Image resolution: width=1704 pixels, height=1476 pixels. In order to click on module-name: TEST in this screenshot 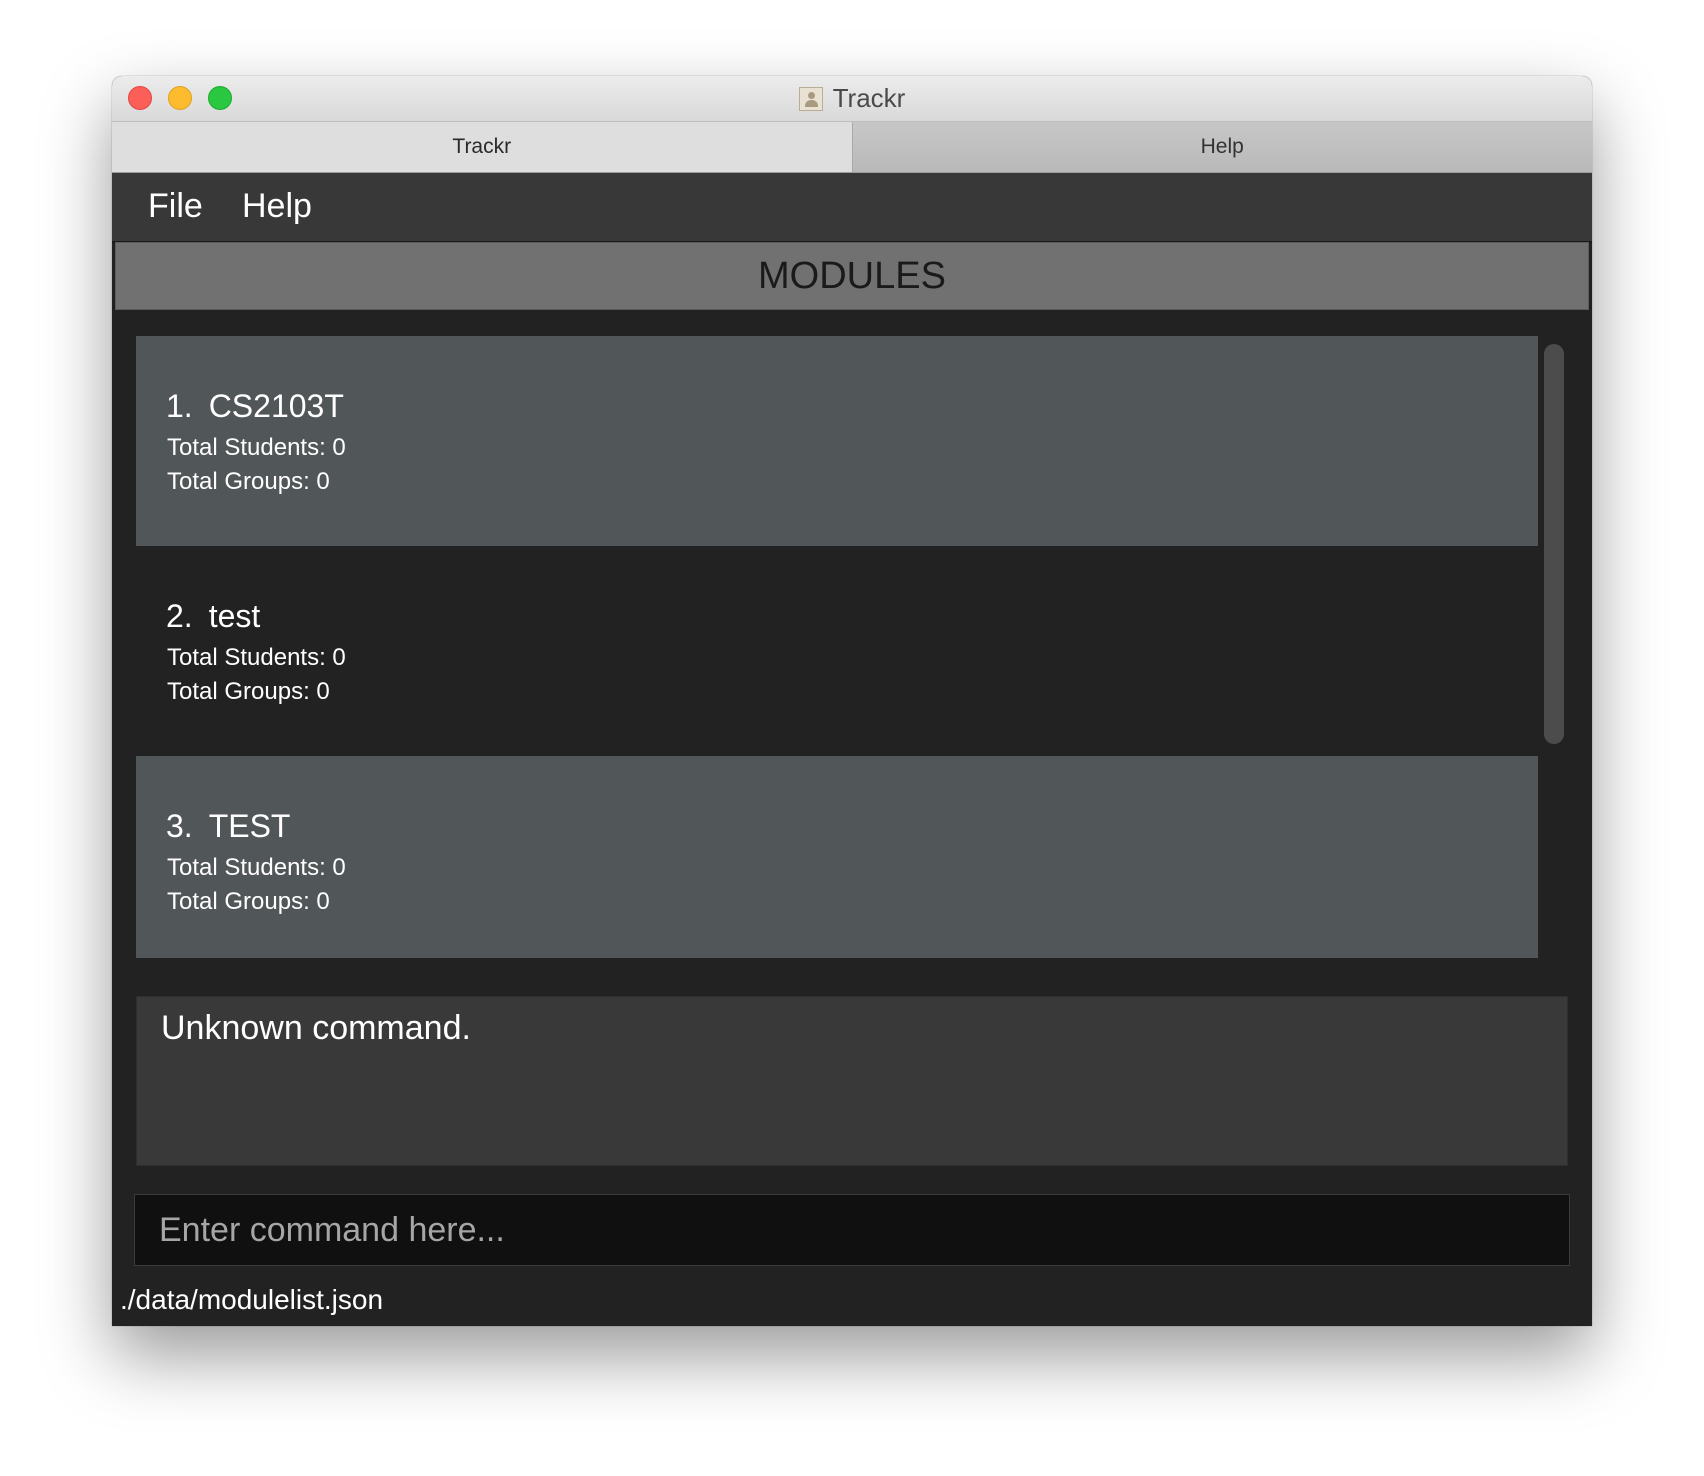, I will do `click(249, 826)`.